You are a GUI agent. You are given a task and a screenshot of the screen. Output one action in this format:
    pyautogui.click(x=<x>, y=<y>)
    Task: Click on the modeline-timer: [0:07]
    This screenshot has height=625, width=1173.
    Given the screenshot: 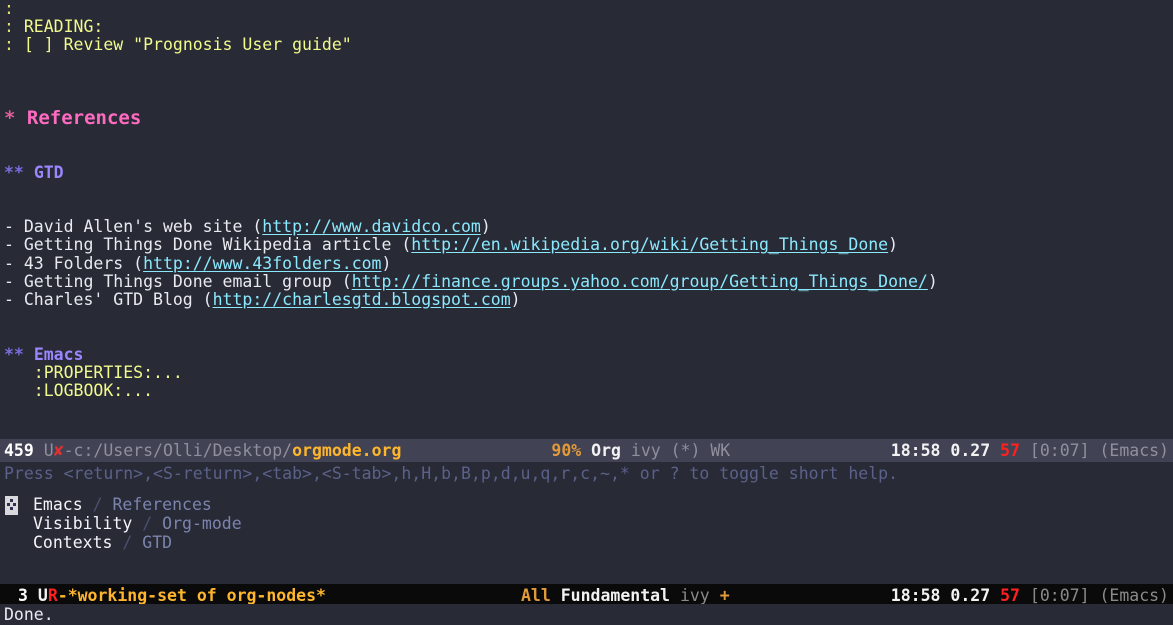 What is the action you would take?
    pyautogui.click(x=1059, y=450)
    